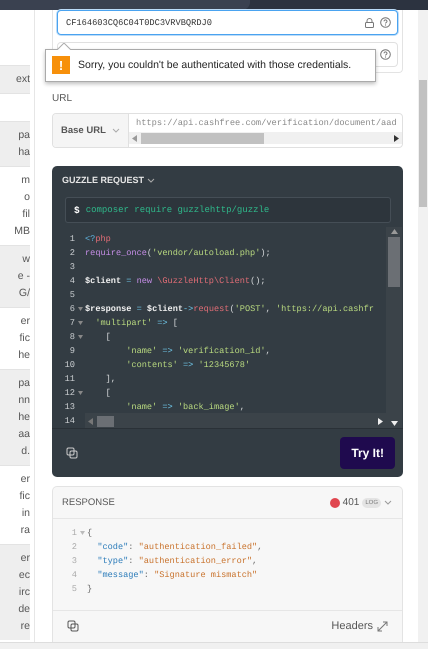 The width and height of the screenshot is (428, 649). What do you see at coordinates (71, 337) in the screenshot?
I see `line-number: 8` at bounding box center [71, 337].